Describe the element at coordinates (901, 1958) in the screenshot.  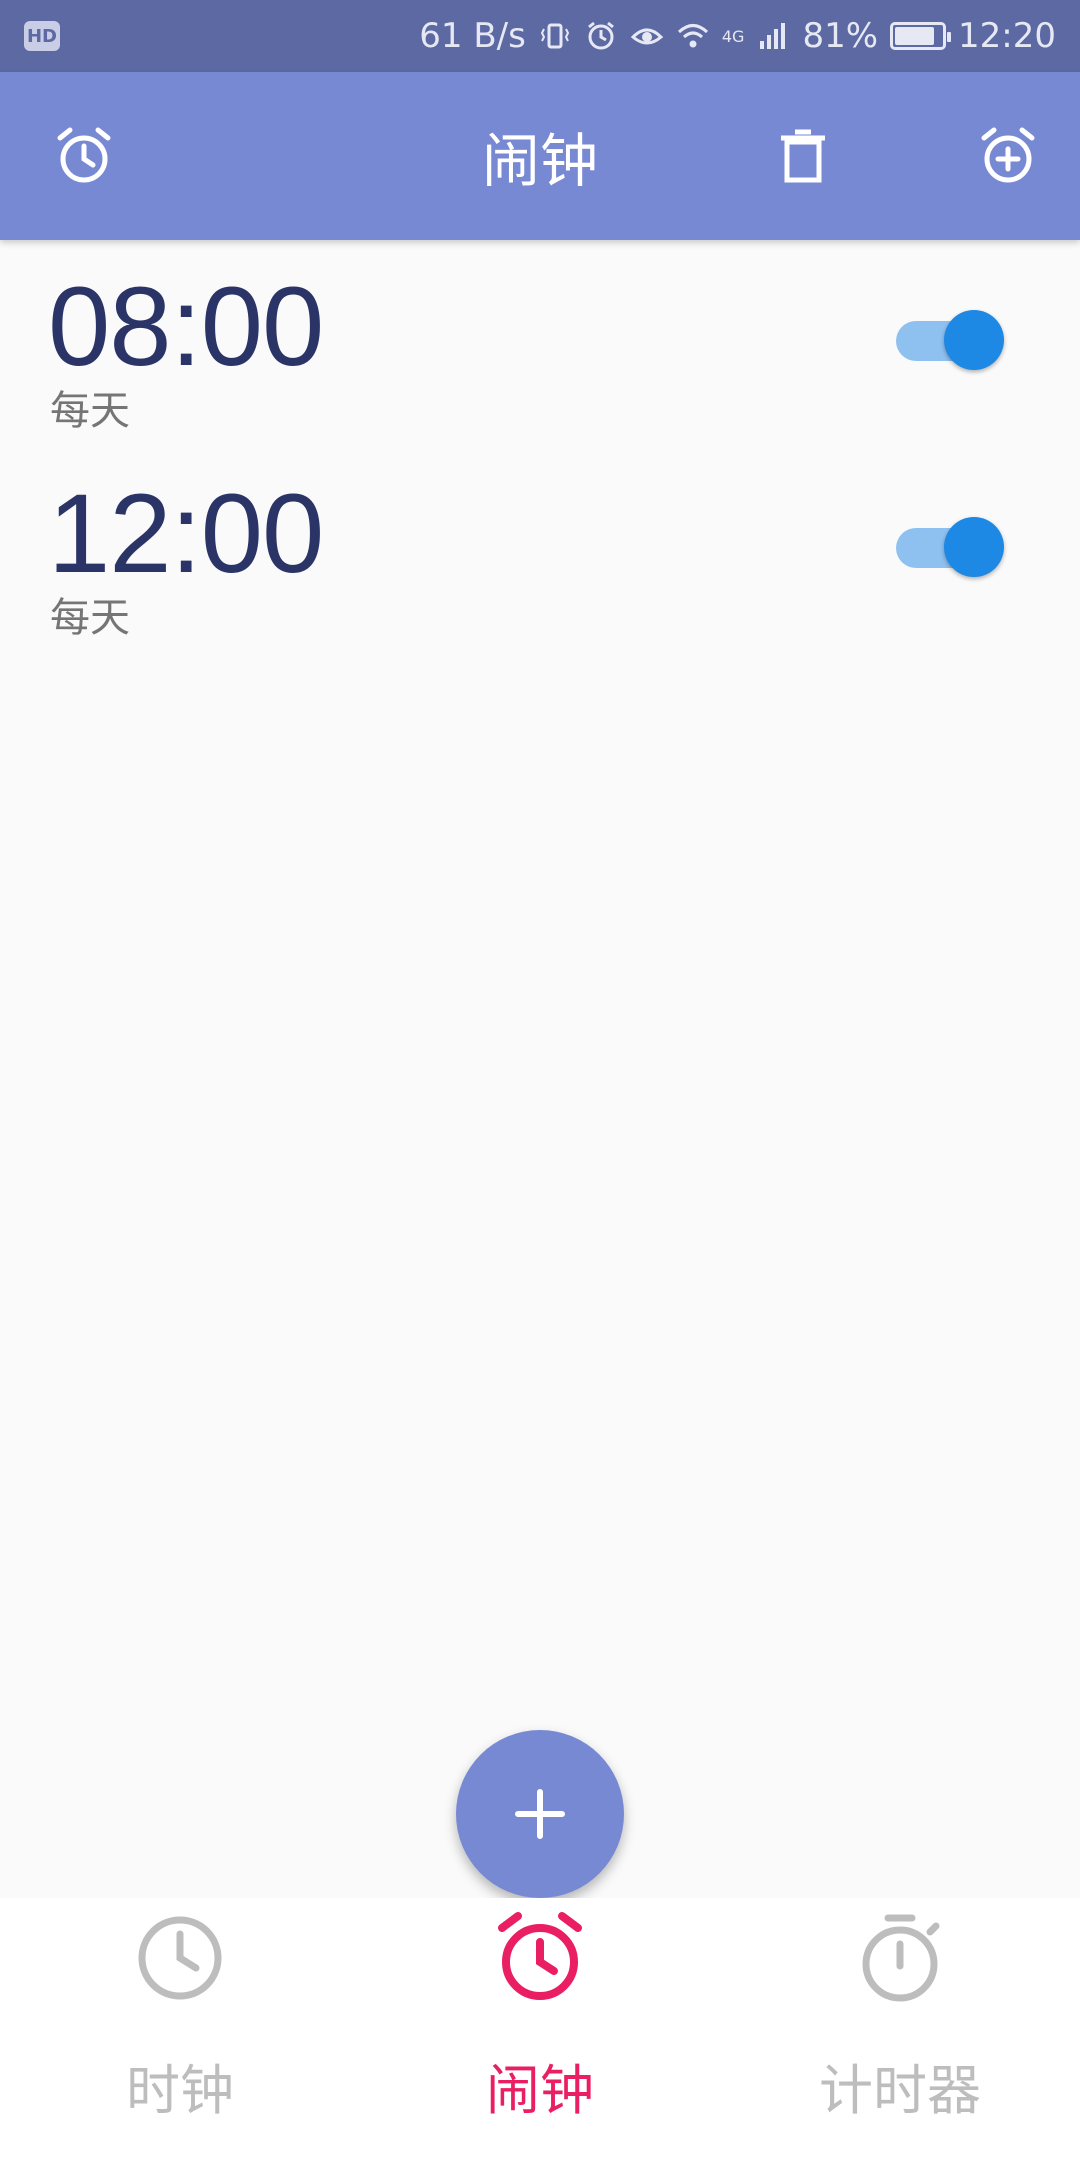
I see `stopwatch-icon` at that location.